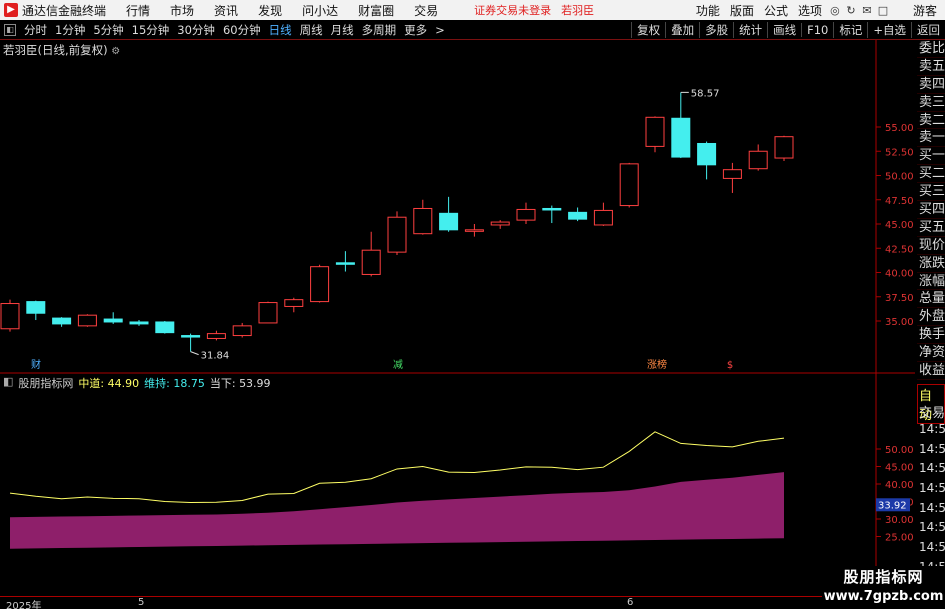 This screenshot has width=945, height=609. Describe the element at coordinates (931, 67) in the screenshot. I see `sidepanel-item: 卖五` at that location.